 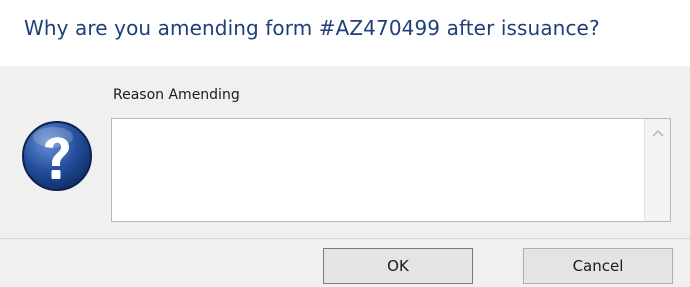 What do you see at coordinates (598, 266) in the screenshot?
I see `cancel-button: Cancel` at bounding box center [598, 266].